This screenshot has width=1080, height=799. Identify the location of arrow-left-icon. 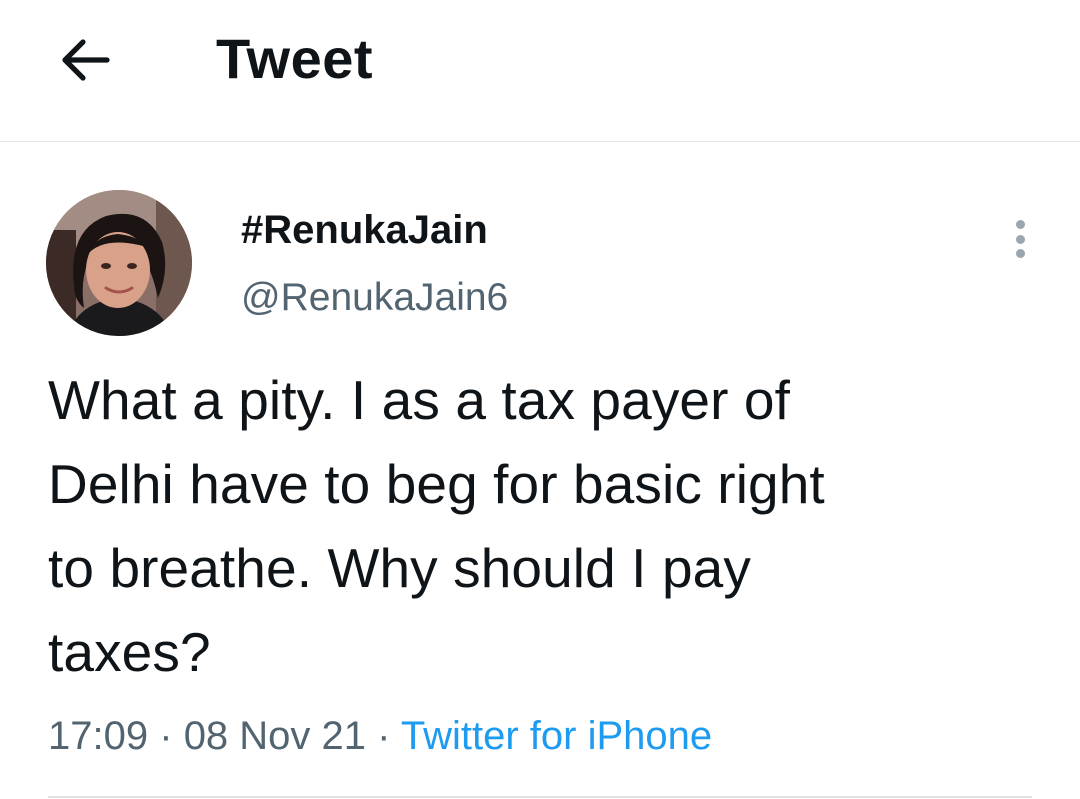
(86, 60).